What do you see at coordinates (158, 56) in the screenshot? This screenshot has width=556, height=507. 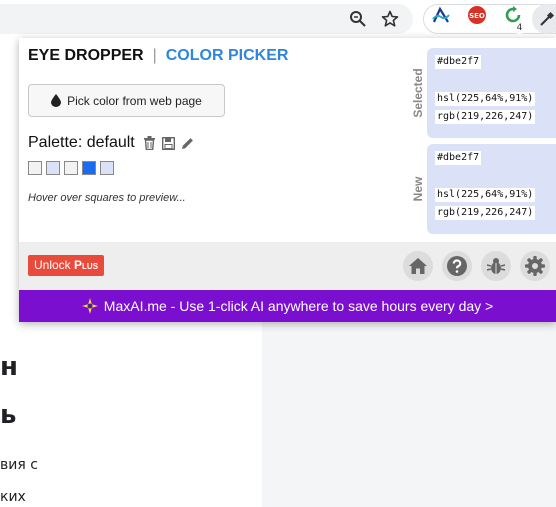 I see `popup-tabs: EYE DROPPER | COLOR PICKER` at bounding box center [158, 56].